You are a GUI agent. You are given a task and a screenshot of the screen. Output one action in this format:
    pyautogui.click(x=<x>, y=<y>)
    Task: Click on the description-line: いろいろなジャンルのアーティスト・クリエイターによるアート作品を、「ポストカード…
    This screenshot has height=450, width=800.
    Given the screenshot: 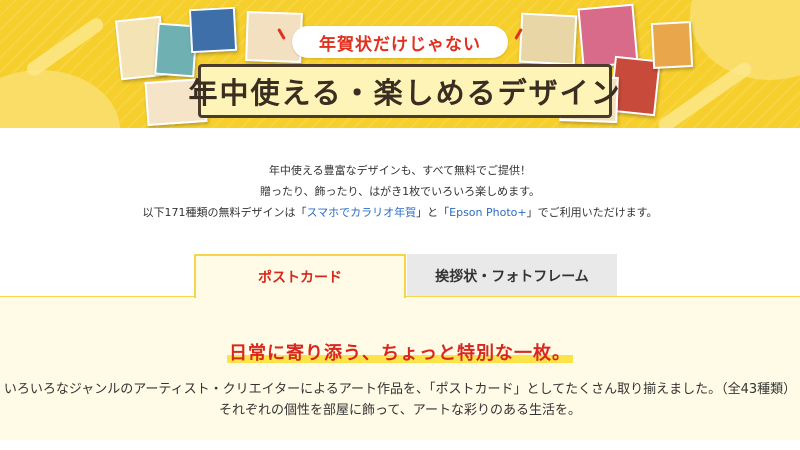 What is the action you would take?
    pyautogui.click(x=400, y=389)
    